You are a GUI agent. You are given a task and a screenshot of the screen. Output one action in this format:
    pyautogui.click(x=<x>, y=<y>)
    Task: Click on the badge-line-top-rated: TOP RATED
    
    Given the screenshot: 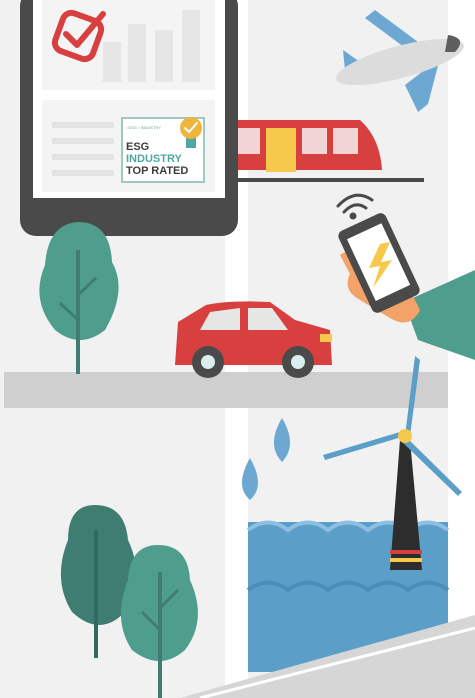 What is the action you would take?
    pyautogui.click(x=157, y=171)
    